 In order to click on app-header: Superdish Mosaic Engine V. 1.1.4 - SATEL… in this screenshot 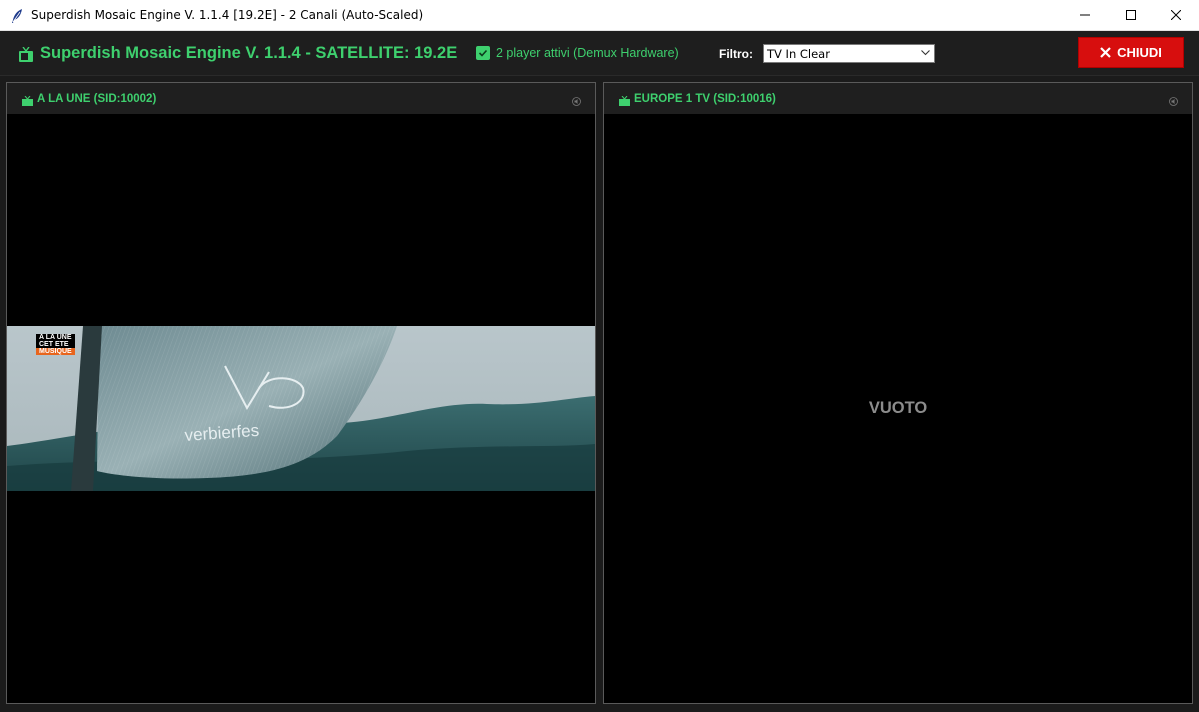, I will do `click(599, 53)`.